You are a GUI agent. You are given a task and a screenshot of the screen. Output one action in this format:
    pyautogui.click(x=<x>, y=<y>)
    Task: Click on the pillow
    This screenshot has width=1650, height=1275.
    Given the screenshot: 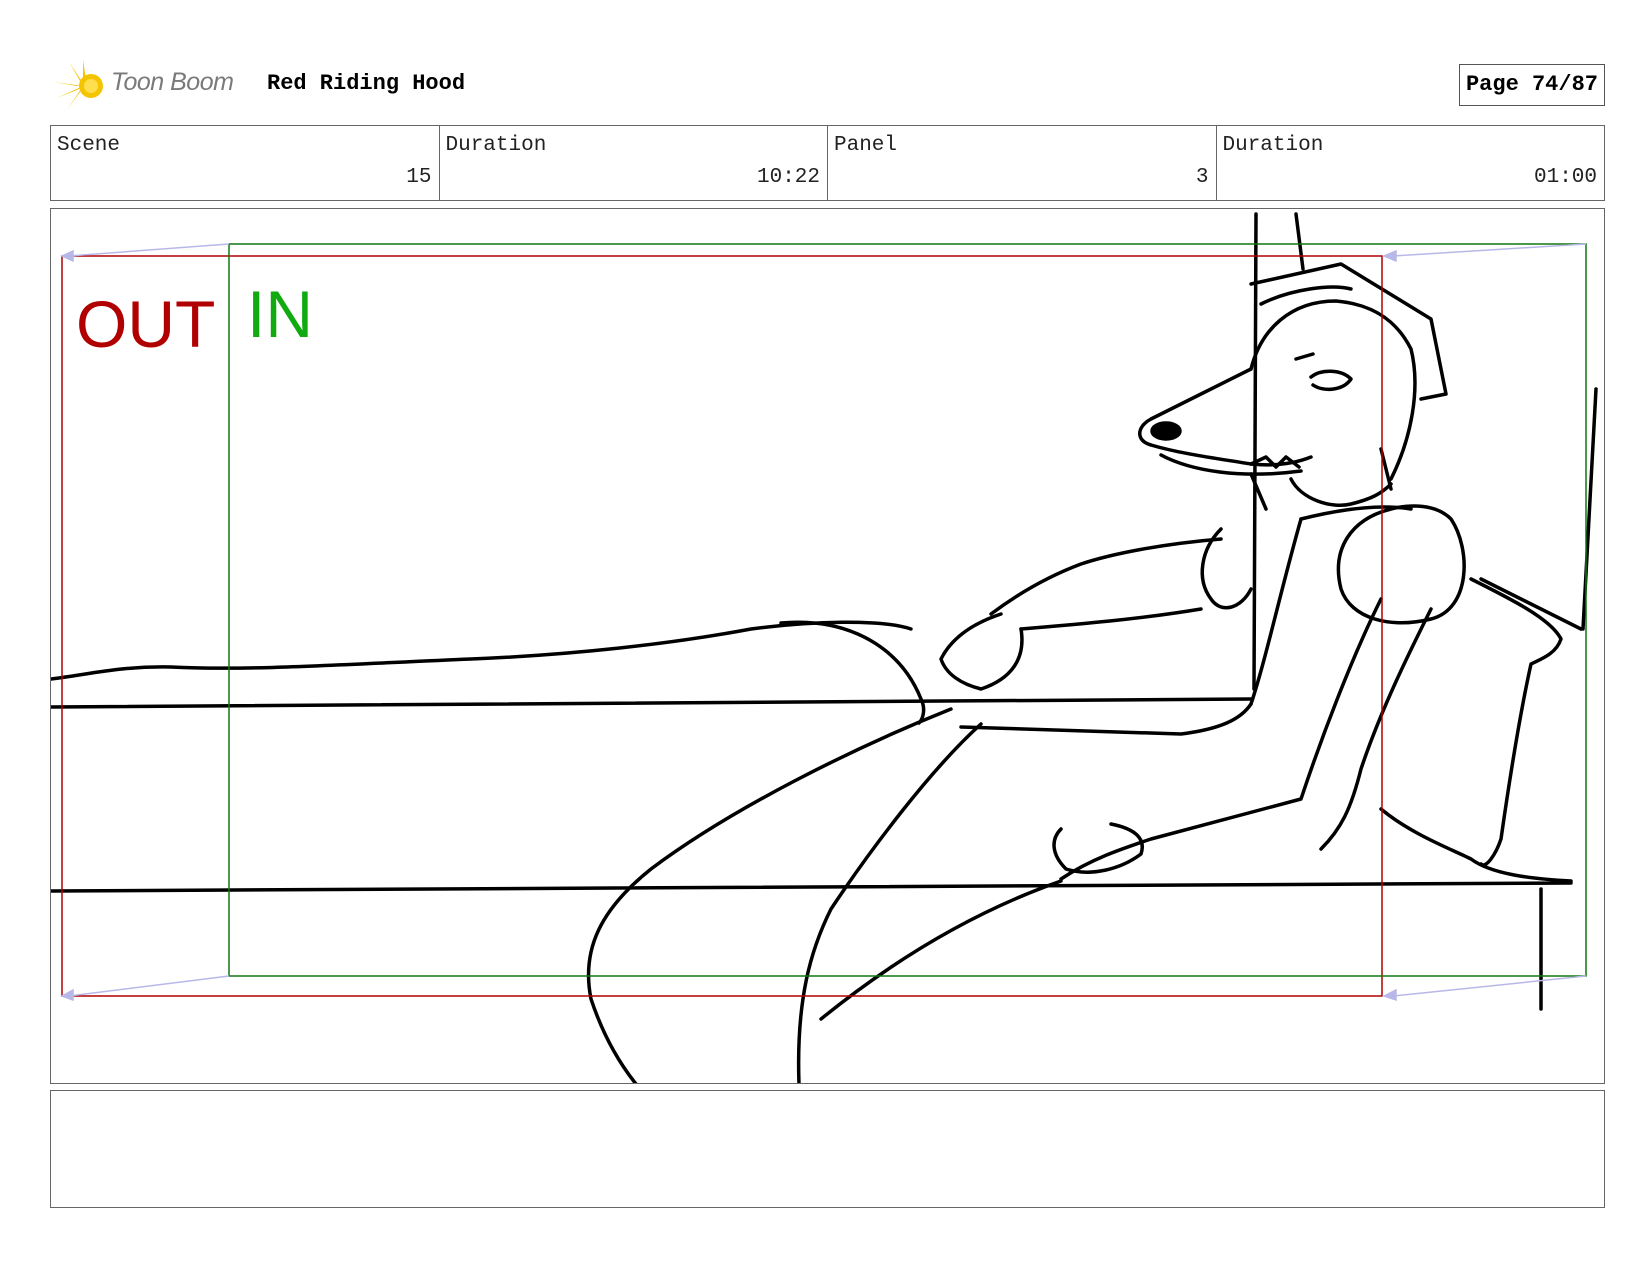 What is the action you would take?
    pyautogui.click(x=1516, y=722)
    